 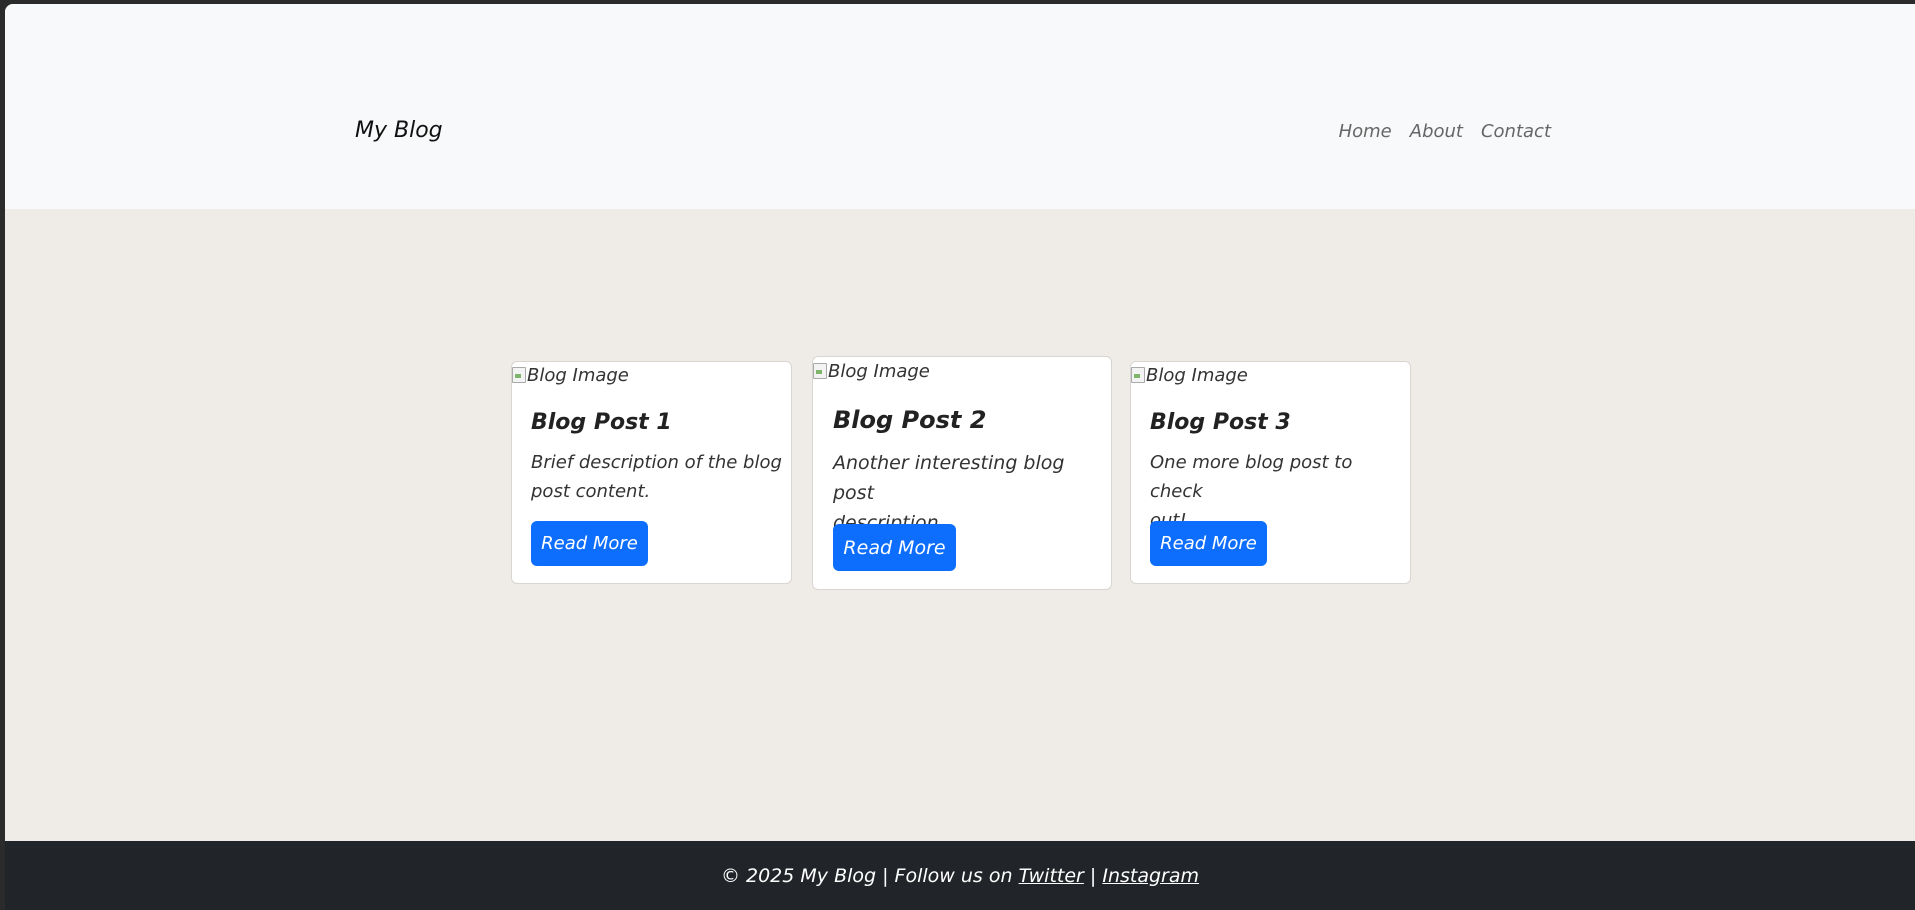 I want to click on blog-card-text-line: post content., so click(x=591, y=491).